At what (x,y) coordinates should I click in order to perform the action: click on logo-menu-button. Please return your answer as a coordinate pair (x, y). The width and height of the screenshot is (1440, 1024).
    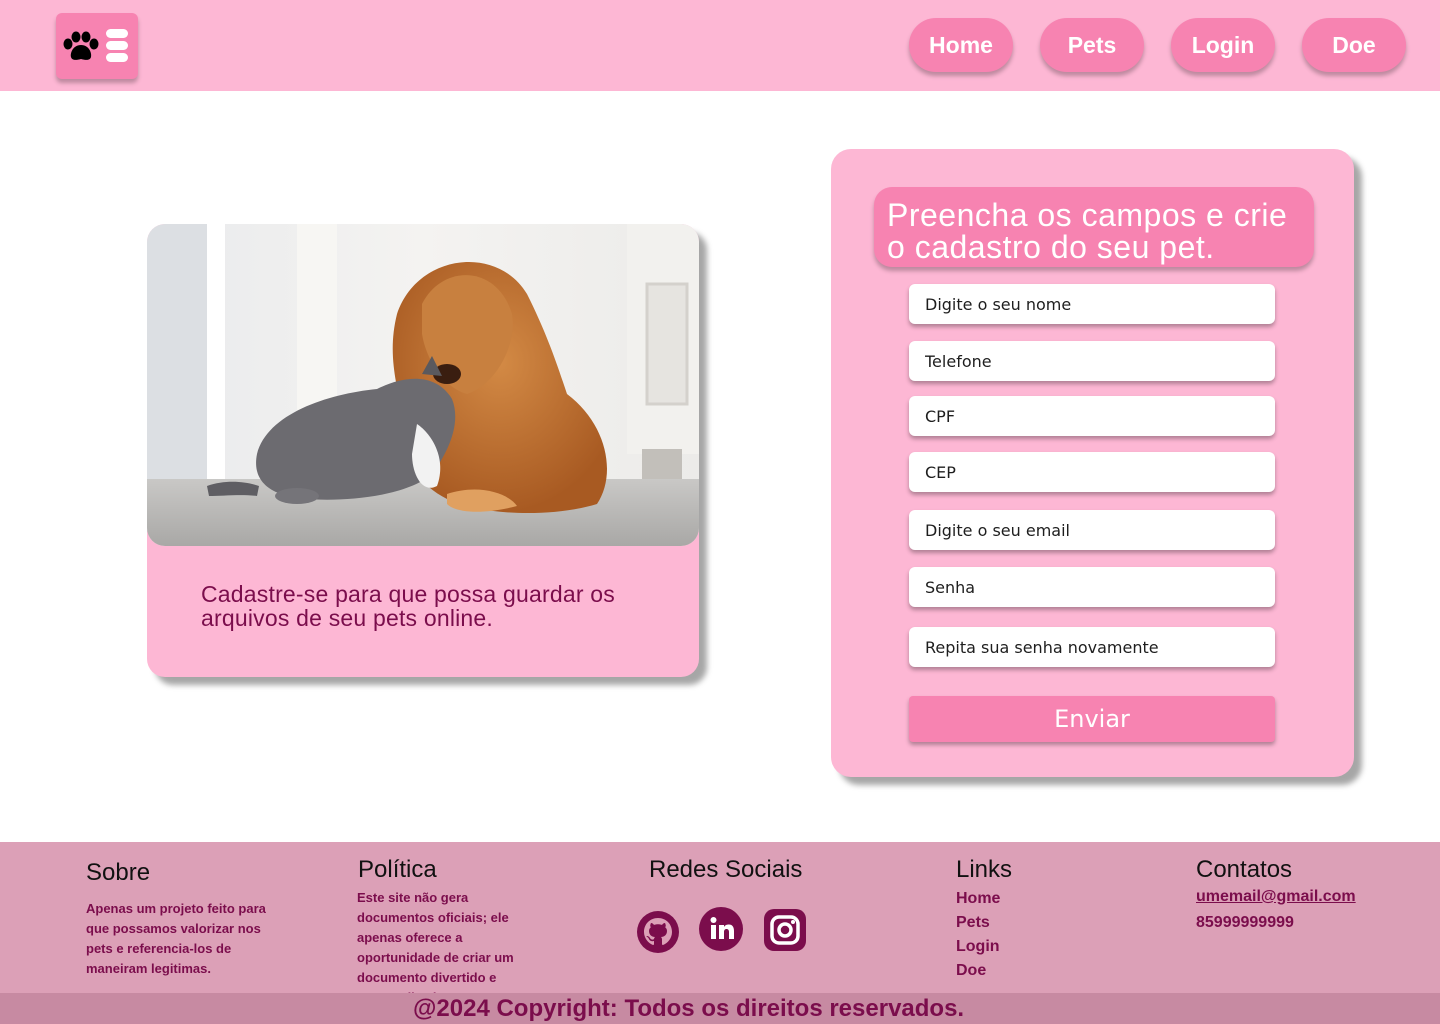
    Looking at the image, I should click on (97, 46).